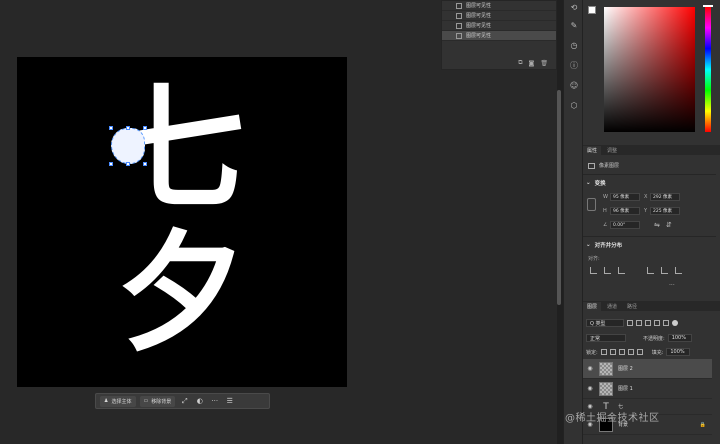 This screenshot has height=444, width=720. Describe the element at coordinates (592, 306) in the screenshot. I see `tab-layers: 图层` at that location.